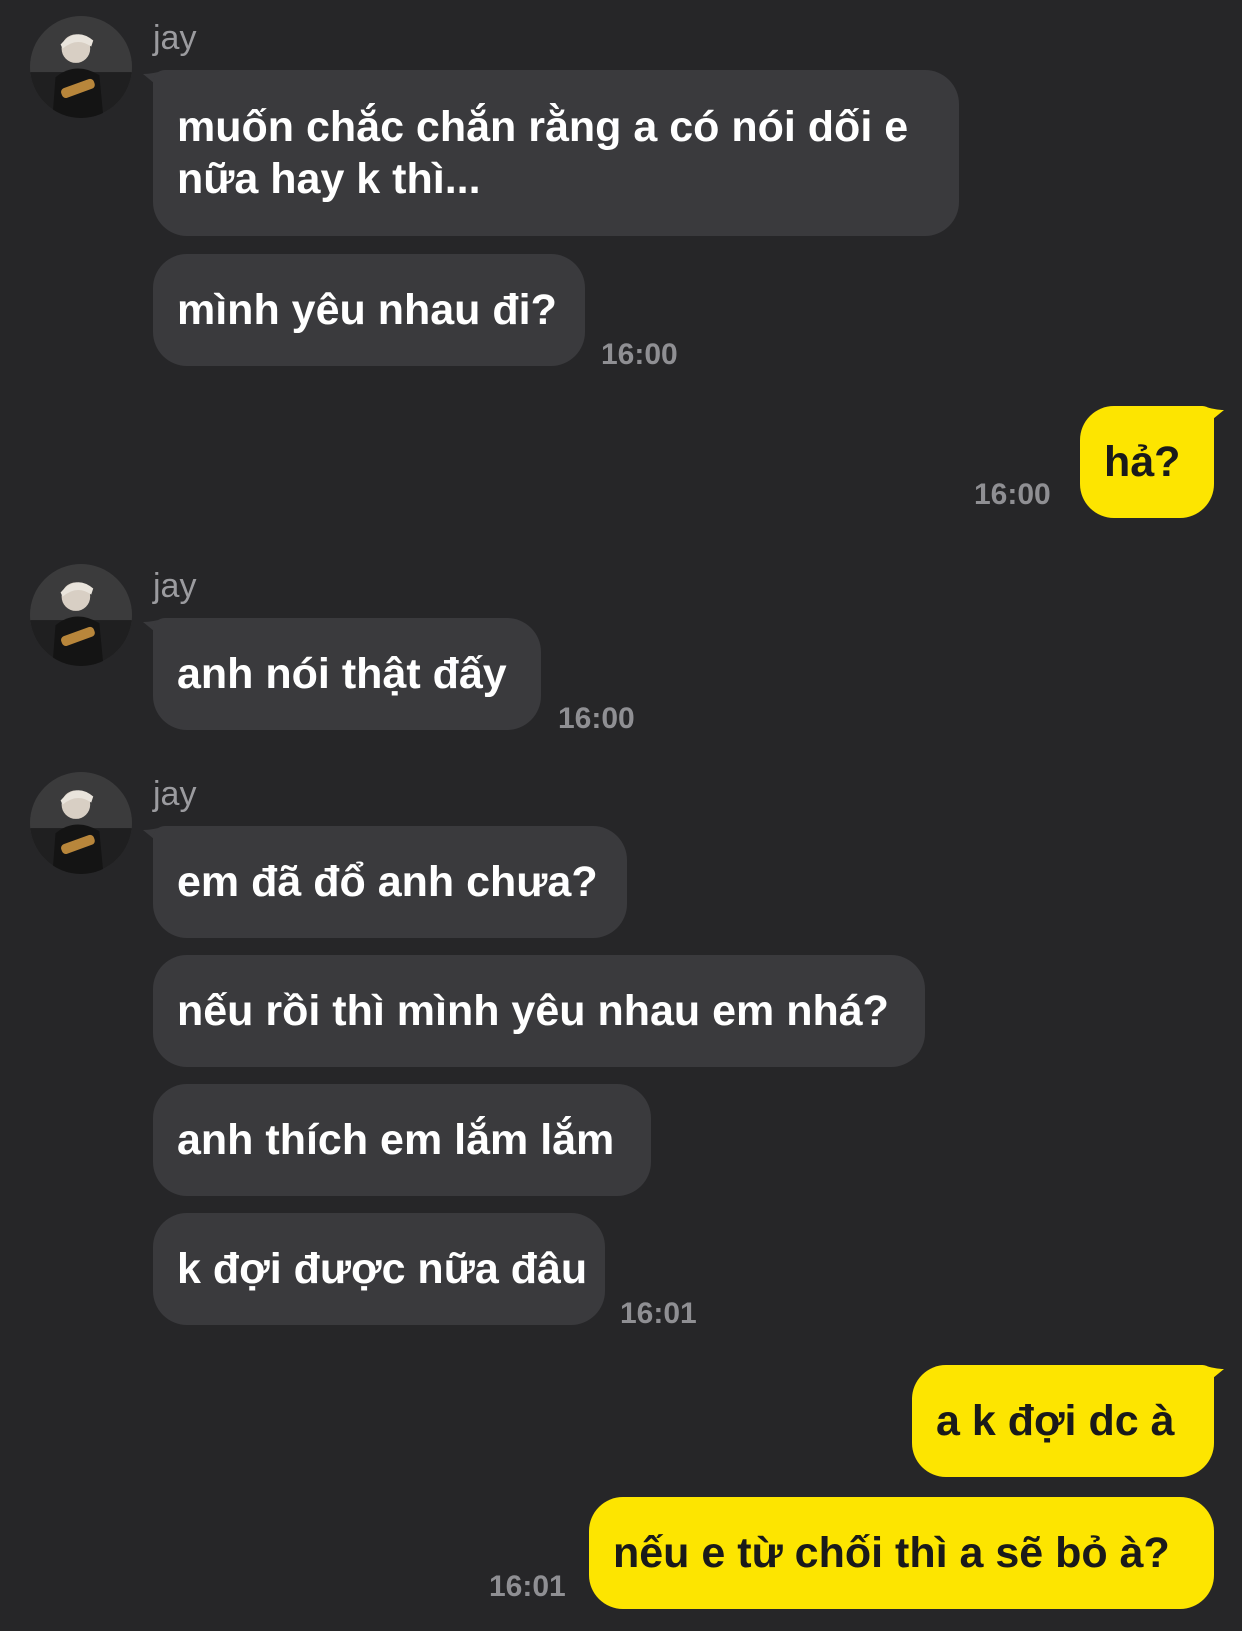 This screenshot has height=1631, width=1242. I want to click on message-bubble-incoming: k đợi được nữa đâu, so click(379, 1269).